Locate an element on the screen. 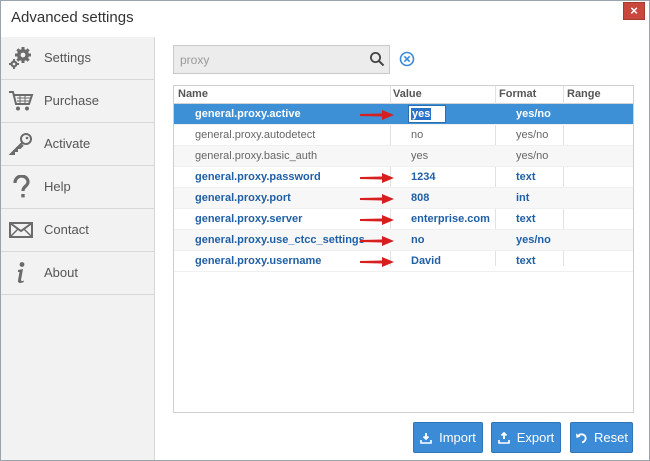 This screenshot has height=461, width=650. key-icon is located at coordinates (21, 144).